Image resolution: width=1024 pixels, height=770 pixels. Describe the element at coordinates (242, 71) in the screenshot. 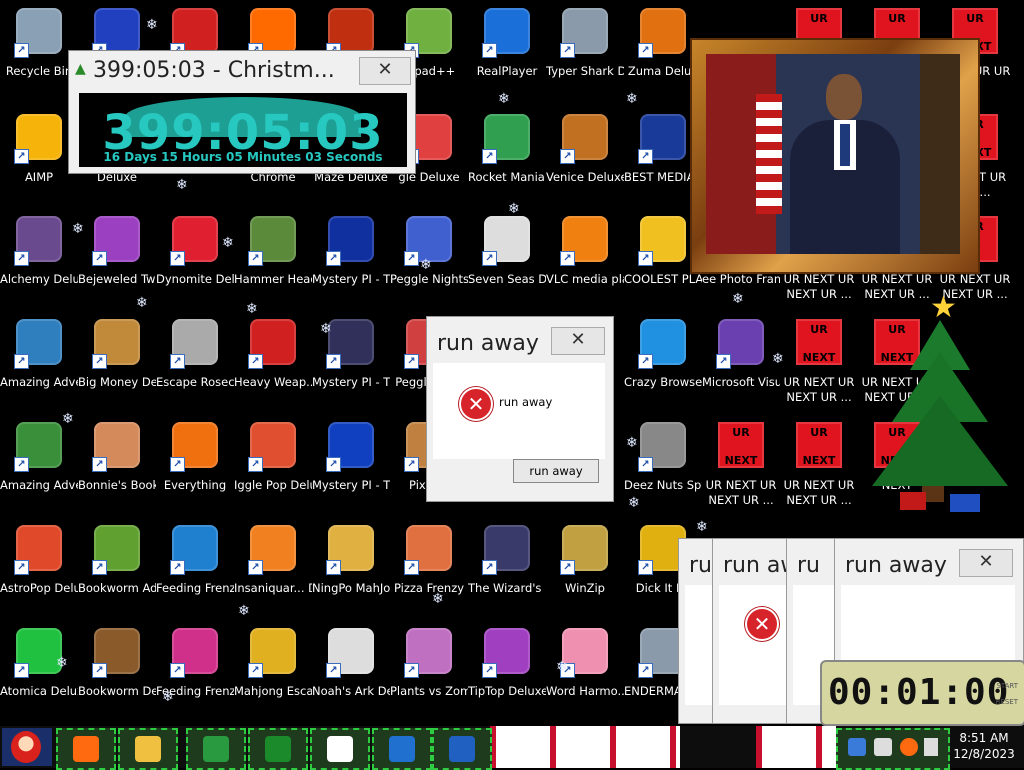

I see `countdown-titlebar: ▲ 399:05:03 - Christm... ✕` at that location.